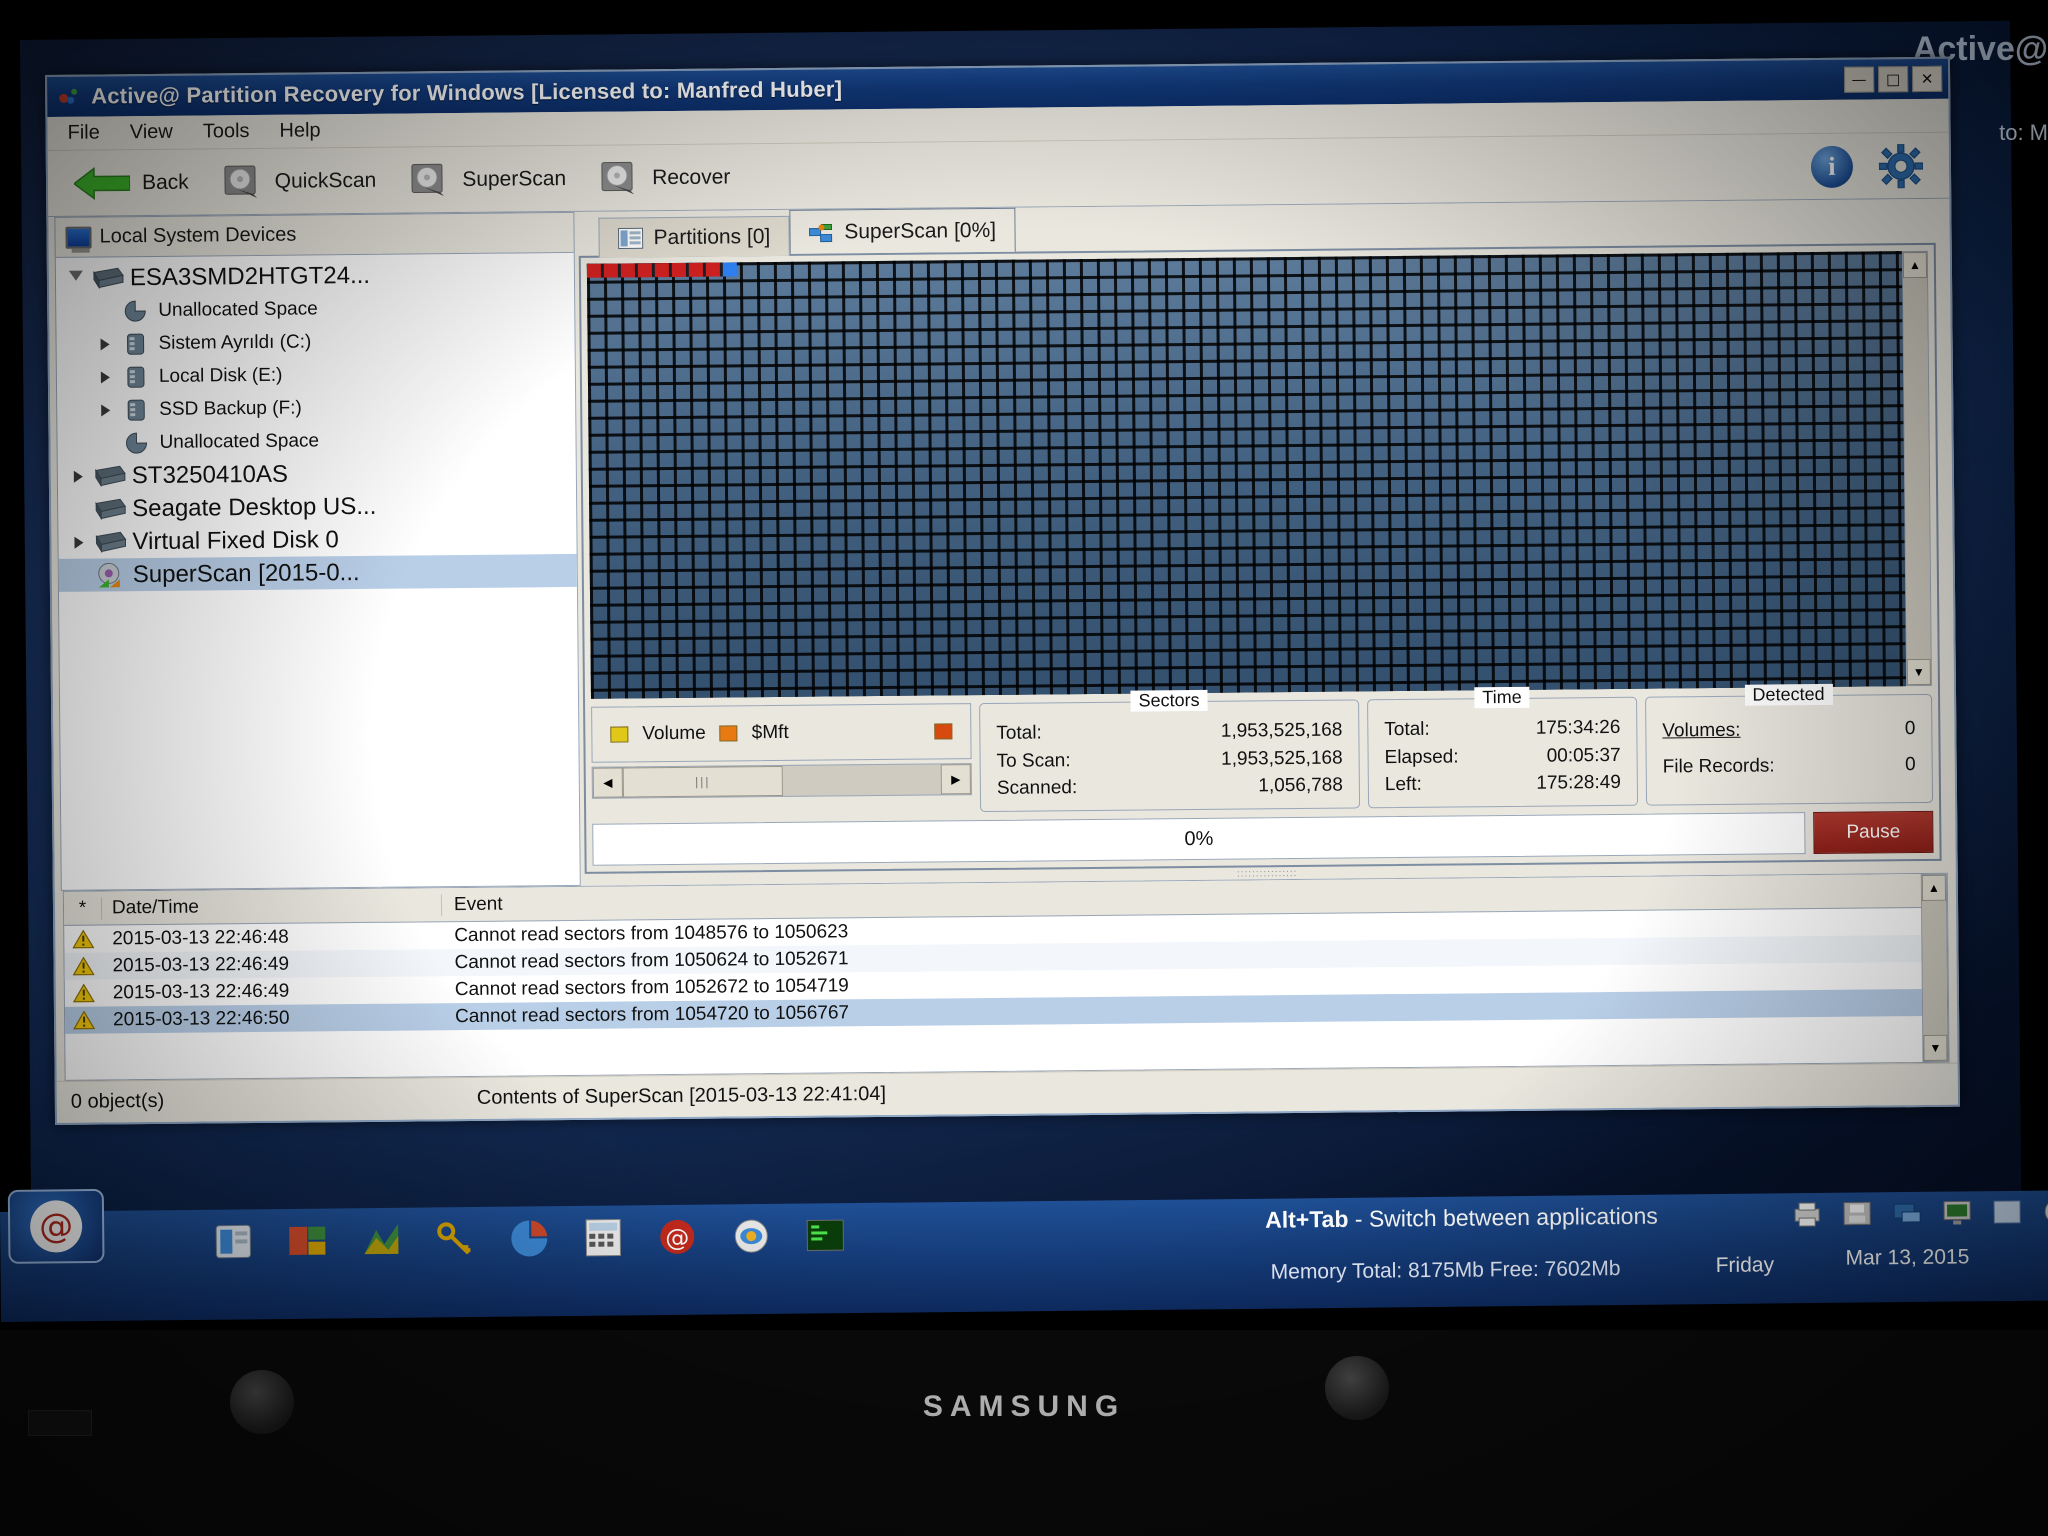  I want to click on sector-map-scrollbar: ▲ ▼, so click(1916, 468).